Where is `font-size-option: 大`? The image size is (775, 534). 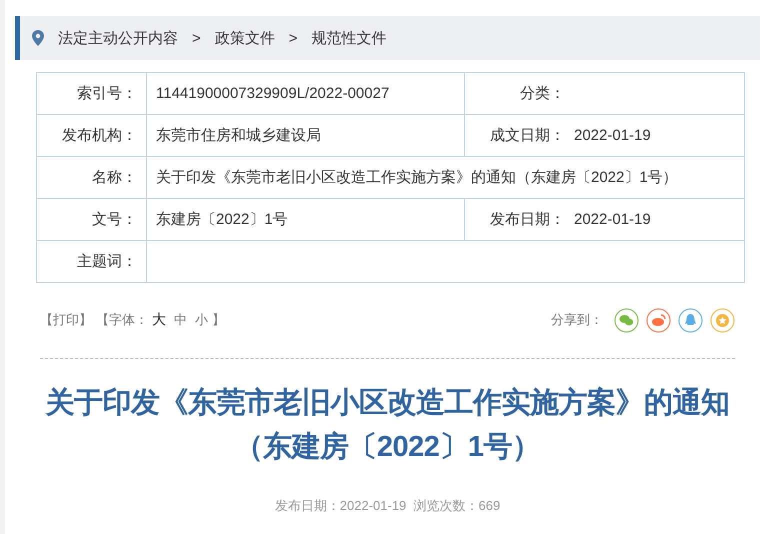 font-size-option: 大 is located at coordinates (159, 320).